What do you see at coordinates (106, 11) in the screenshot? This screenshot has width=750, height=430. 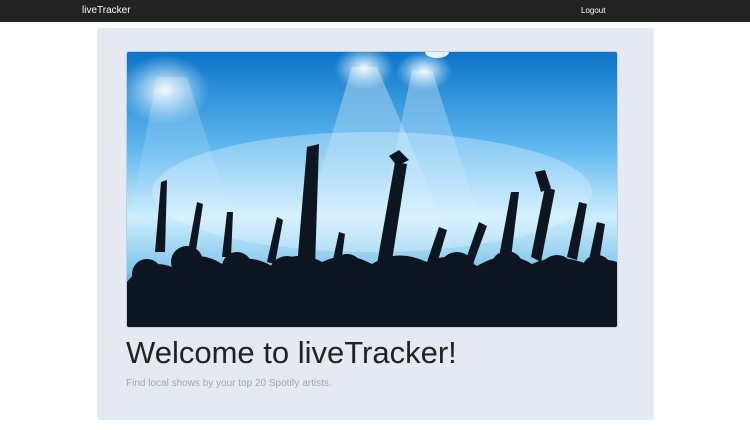 I see `brand-link: liveTracker` at bounding box center [106, 11].